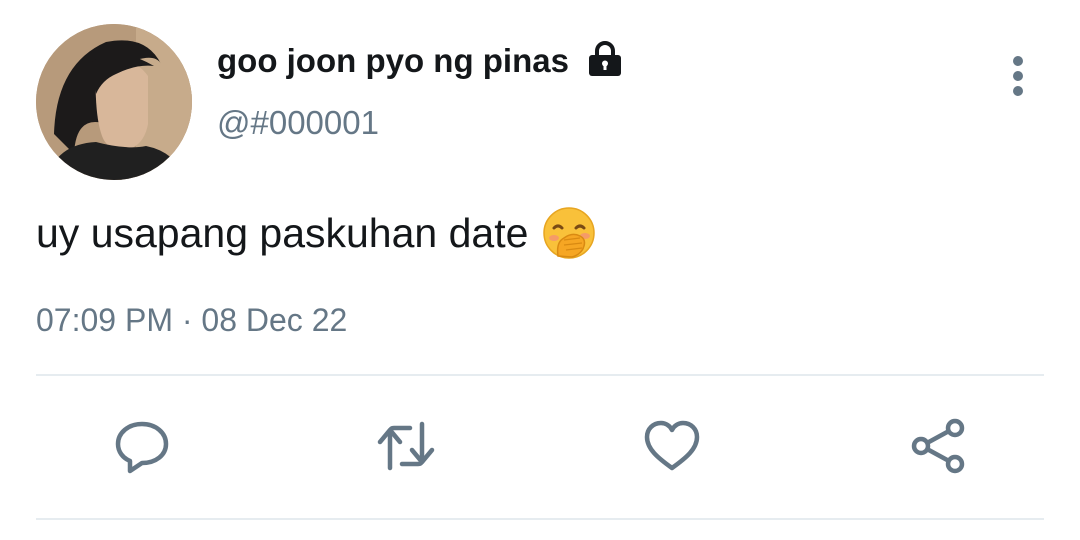  Describe the element at coordinates (605, 59) in the screenshot. I see `lock-icon` at that location.